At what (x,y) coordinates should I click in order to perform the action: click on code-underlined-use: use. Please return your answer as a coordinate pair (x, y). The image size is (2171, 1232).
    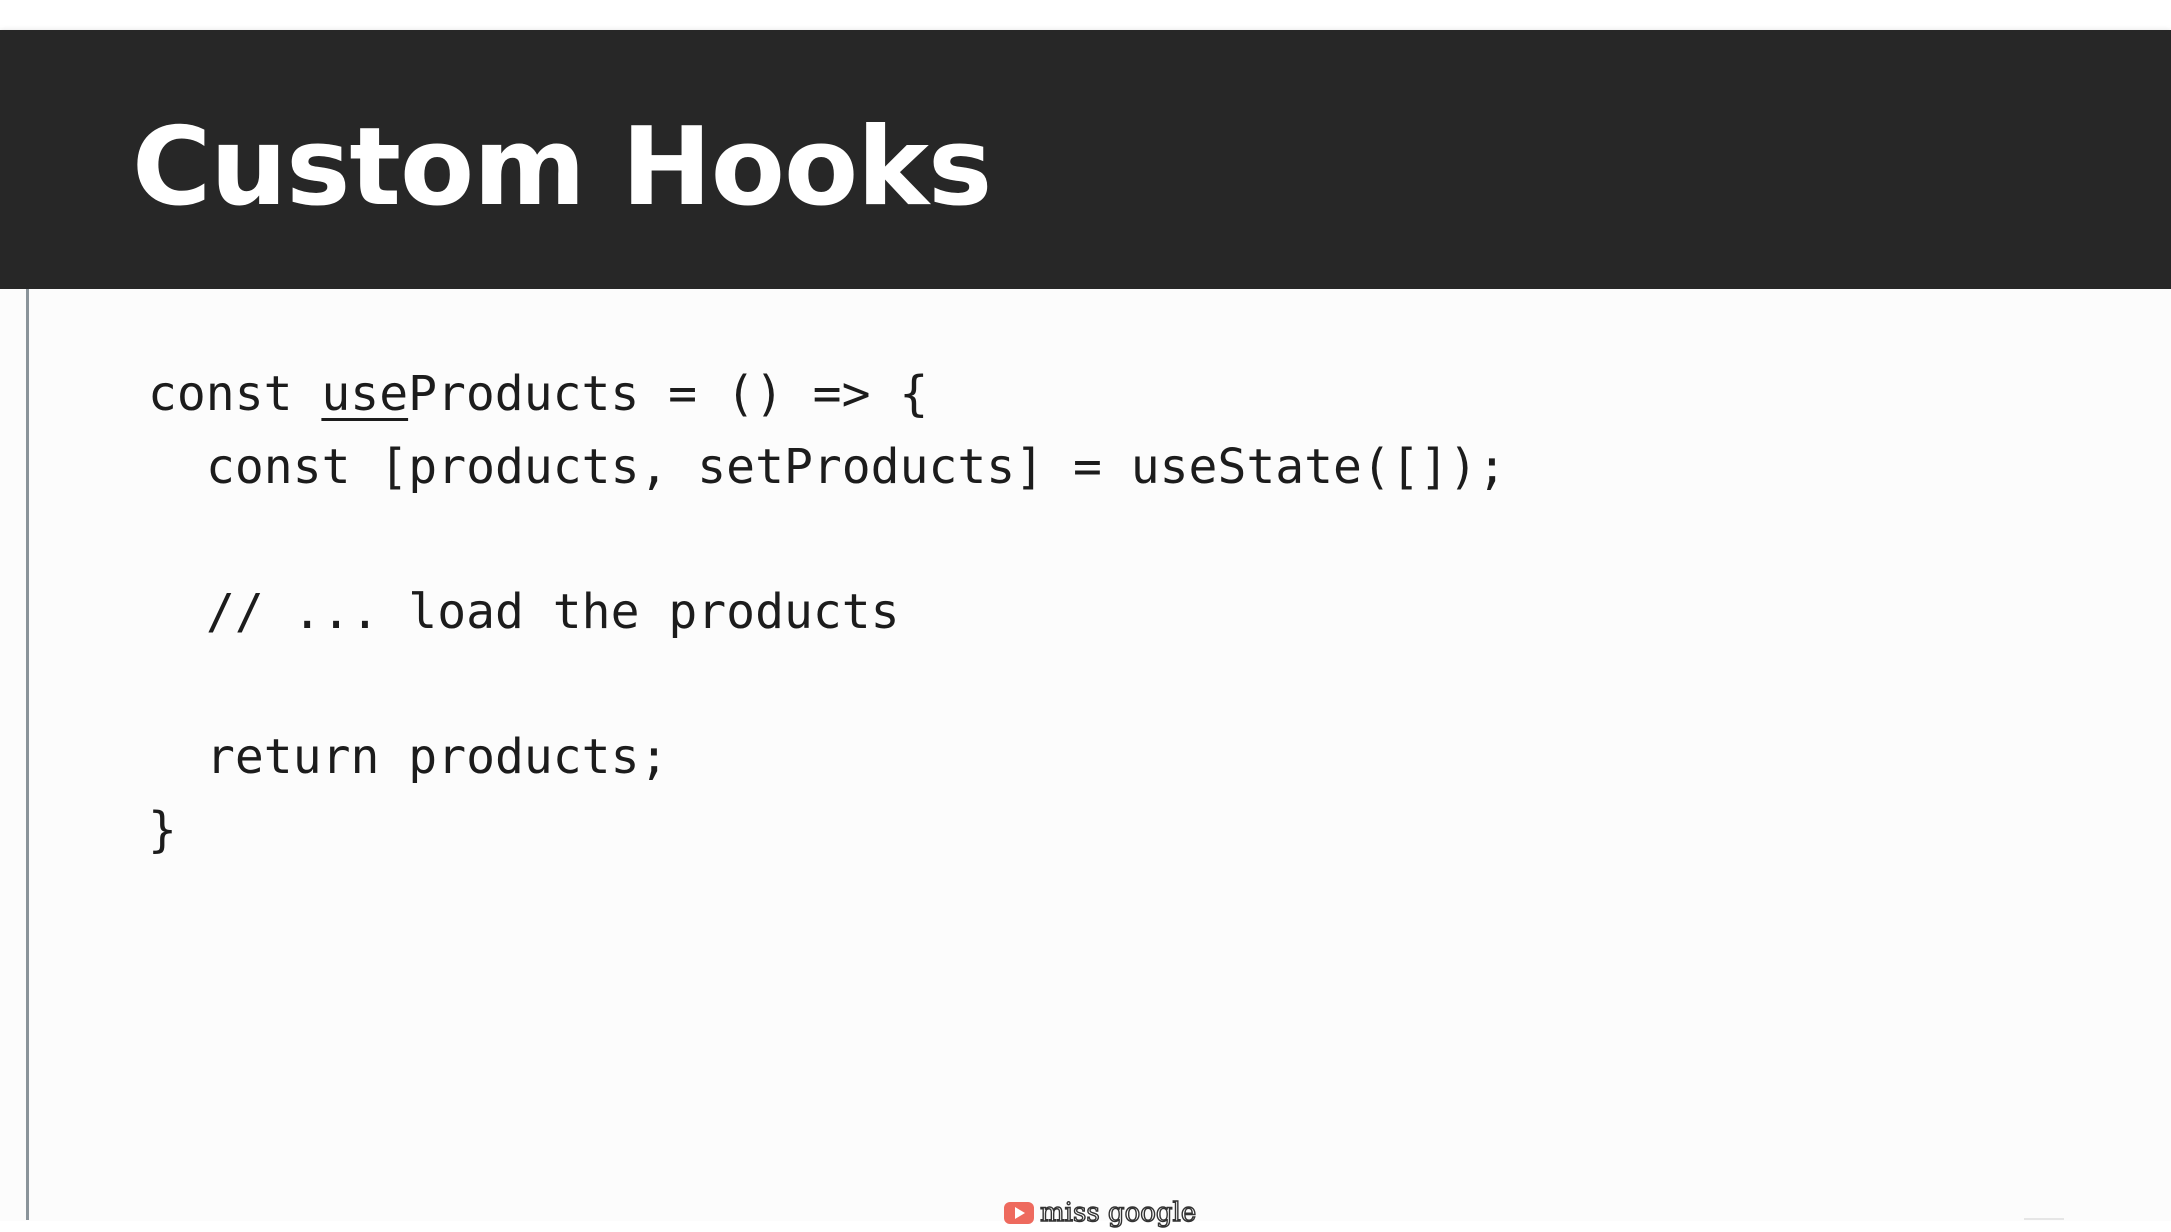
    Looking at the image, I should click on (365, 394).